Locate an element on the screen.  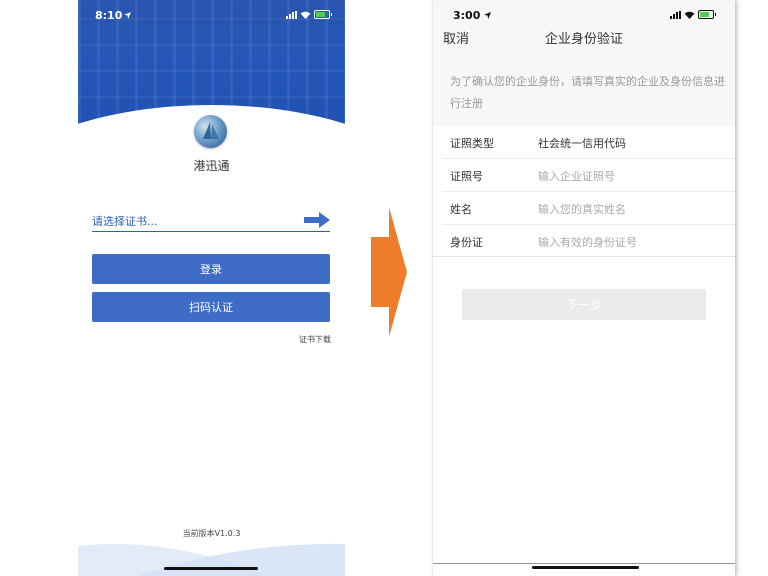
status-time: 8:10 is located at coordinates (109, 15).